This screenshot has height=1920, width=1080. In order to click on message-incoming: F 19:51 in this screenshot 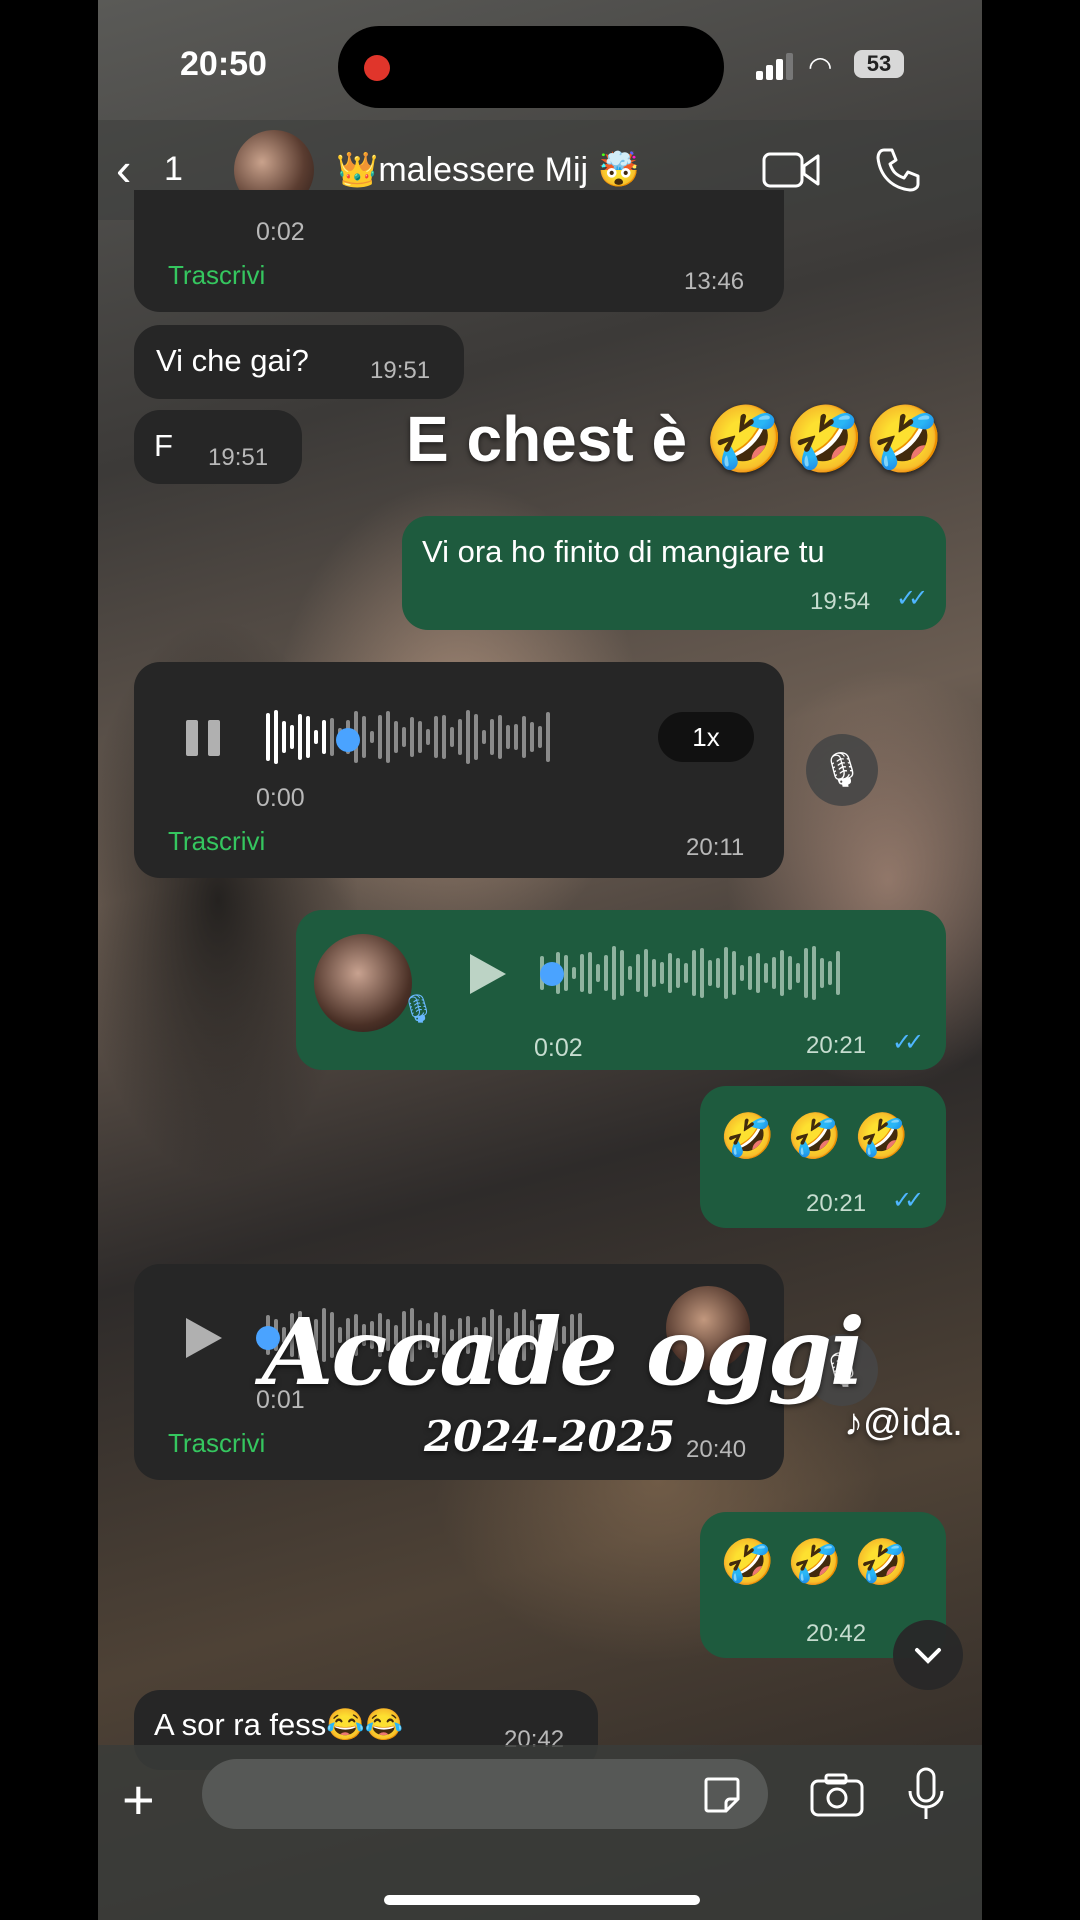, I will do `click(218, 447)`.